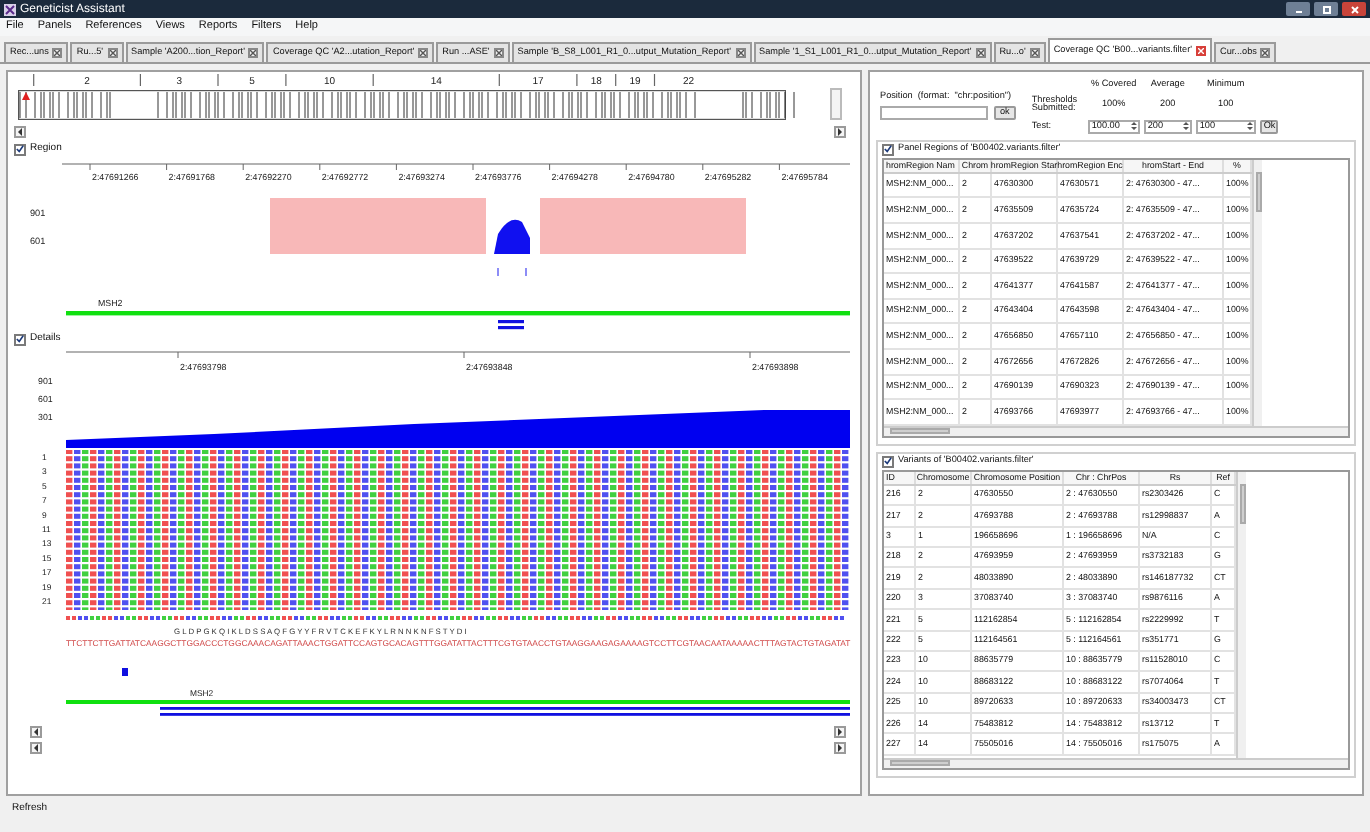 The image size is (1370, 832). I want to click on app-icon, so click(10, 9).